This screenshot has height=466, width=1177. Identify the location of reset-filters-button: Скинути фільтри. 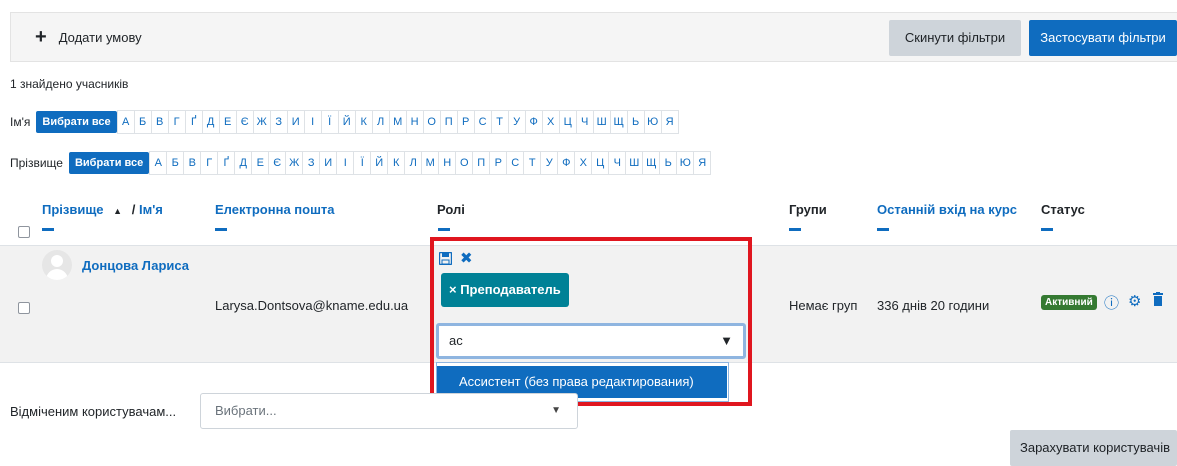
(955, 38).